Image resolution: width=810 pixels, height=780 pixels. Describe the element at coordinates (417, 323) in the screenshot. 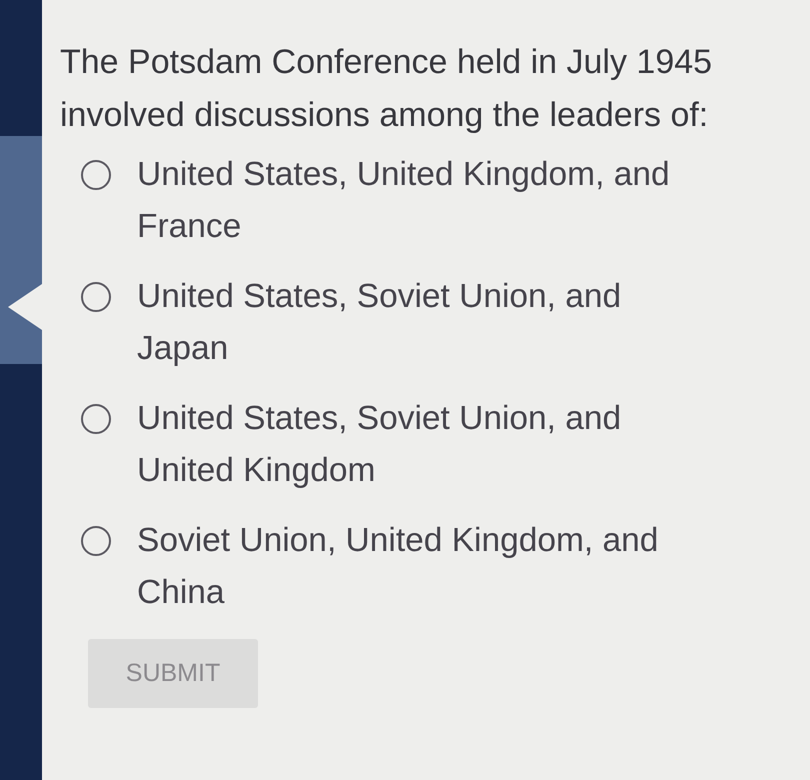

I see `option-label: United States, Soviet Union, and Japan` at that location.